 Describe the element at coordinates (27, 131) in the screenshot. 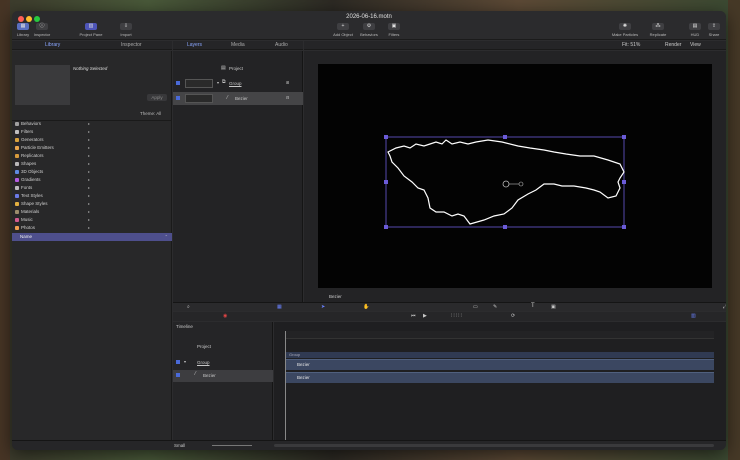

I see `category-label: Filters` at that location.